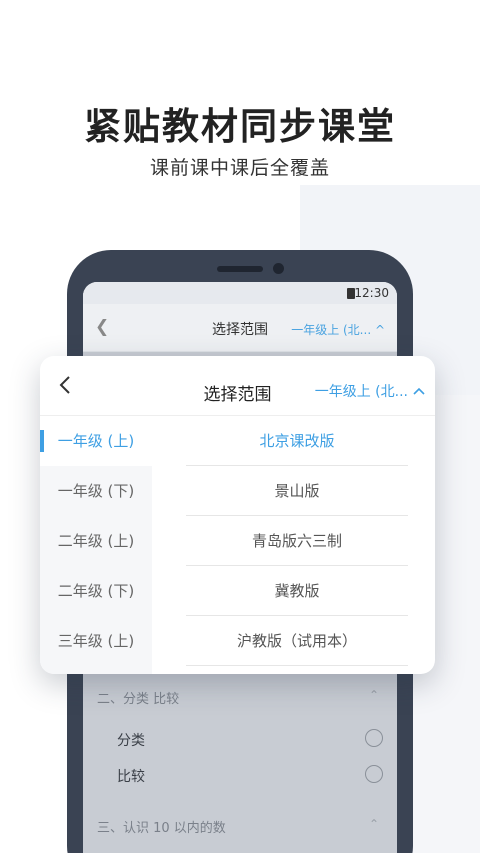 This screenshot has height=853, width=480. What do you see at coordinates (42, 441) in the screenshot?
I see `selected-indicator` at bounding box center [42, 441].